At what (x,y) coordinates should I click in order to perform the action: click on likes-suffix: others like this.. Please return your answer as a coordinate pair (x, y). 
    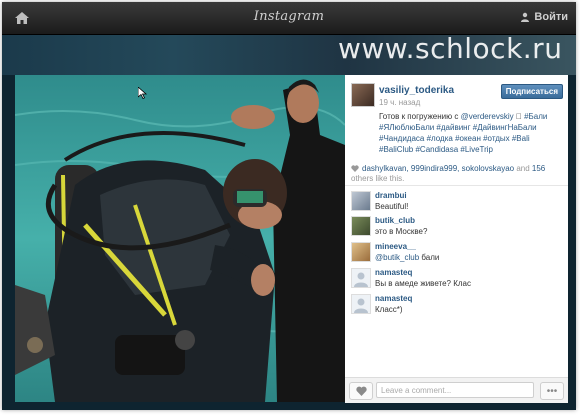
    Looking at the image, I should click on (378, 178).